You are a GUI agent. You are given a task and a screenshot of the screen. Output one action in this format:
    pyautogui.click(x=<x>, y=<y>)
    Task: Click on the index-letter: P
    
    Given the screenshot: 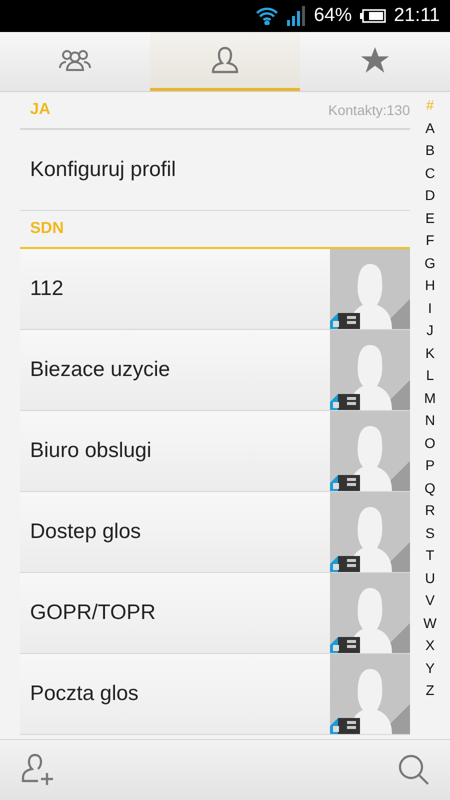 What is the action you would take?
    pyautogui.click(x=430, y=465)
    